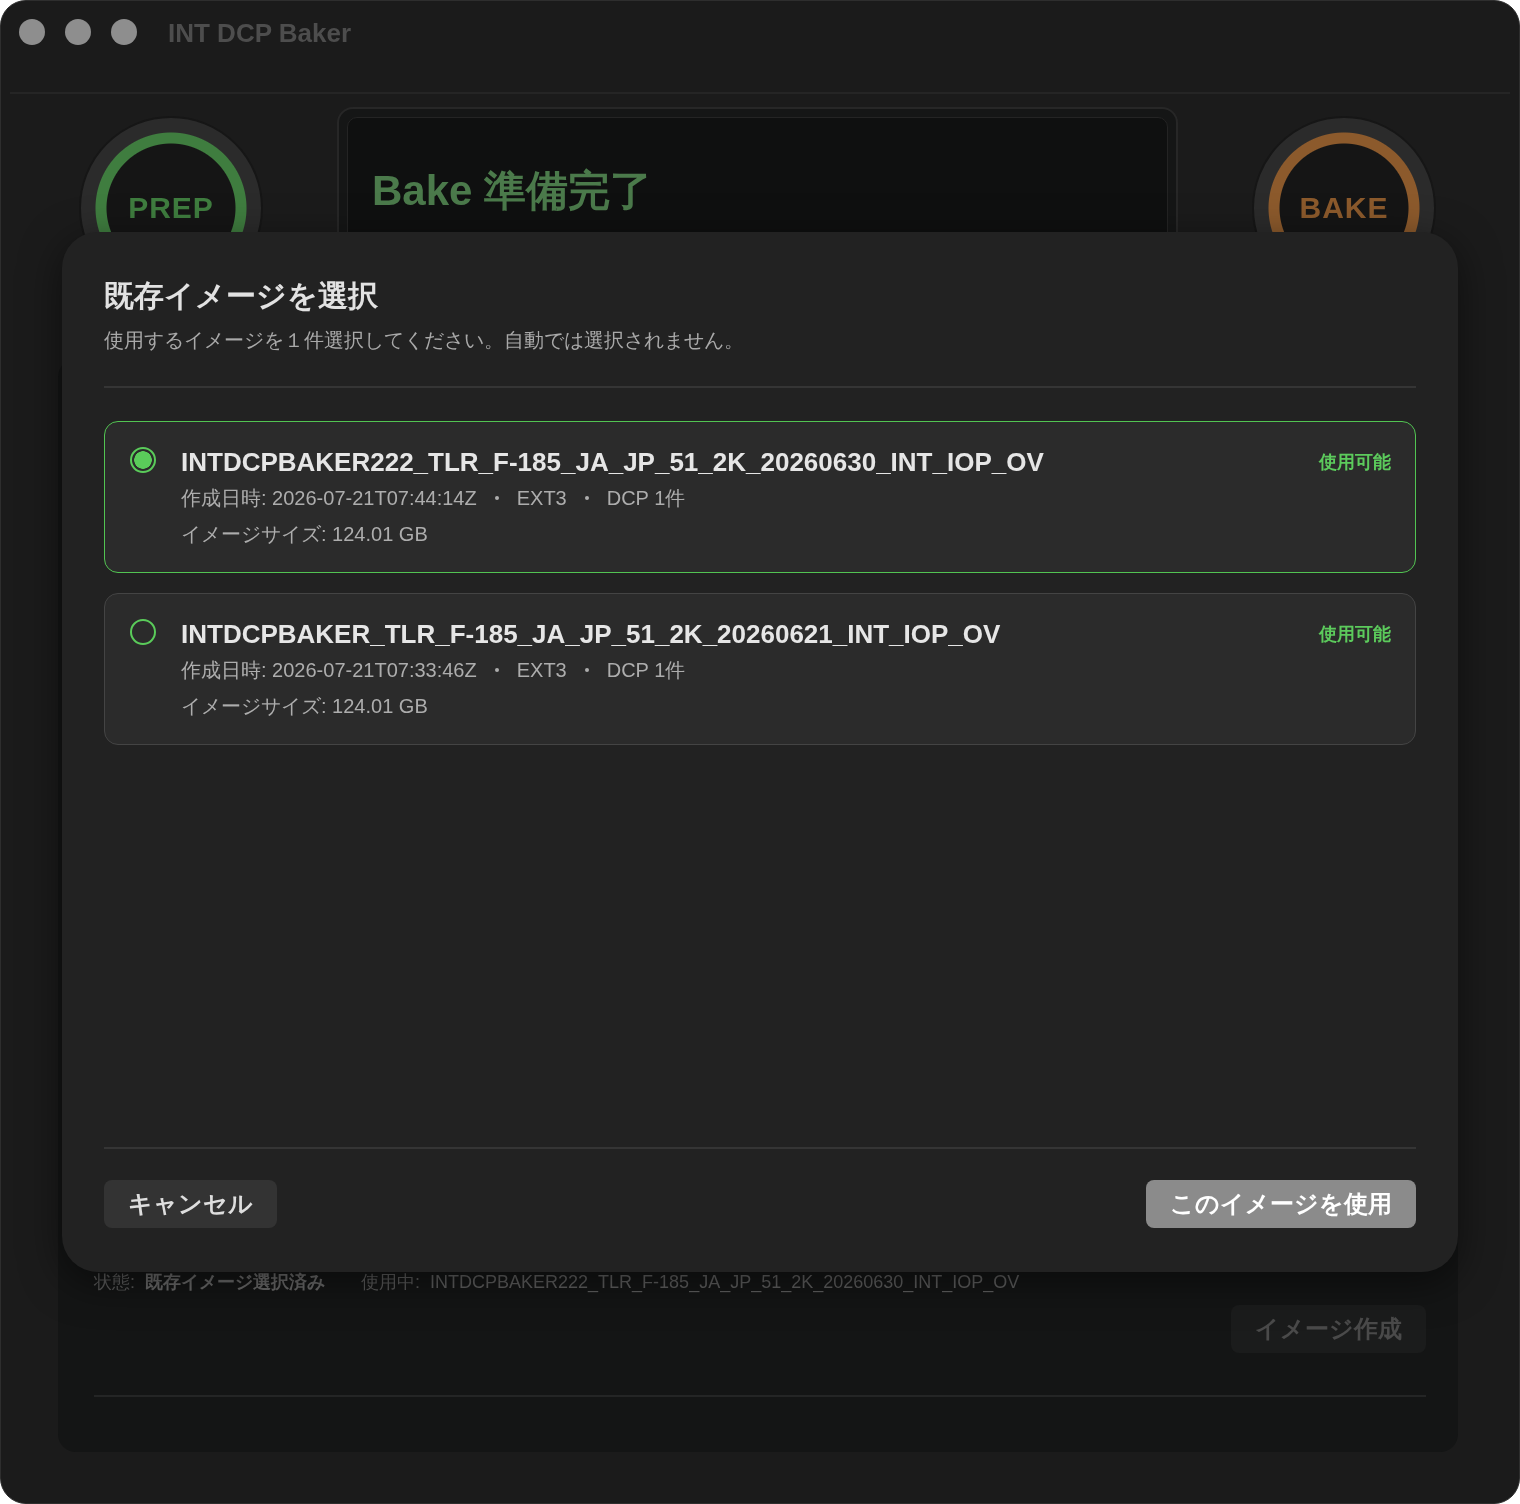 This screenshot has height=1504, width=1520. I want to click on in-use-value: INTDCPBAKER222_TLR_F-185_JA_JP_51_2K_20260630_INT_IOP_OV, so click(725, 1282).